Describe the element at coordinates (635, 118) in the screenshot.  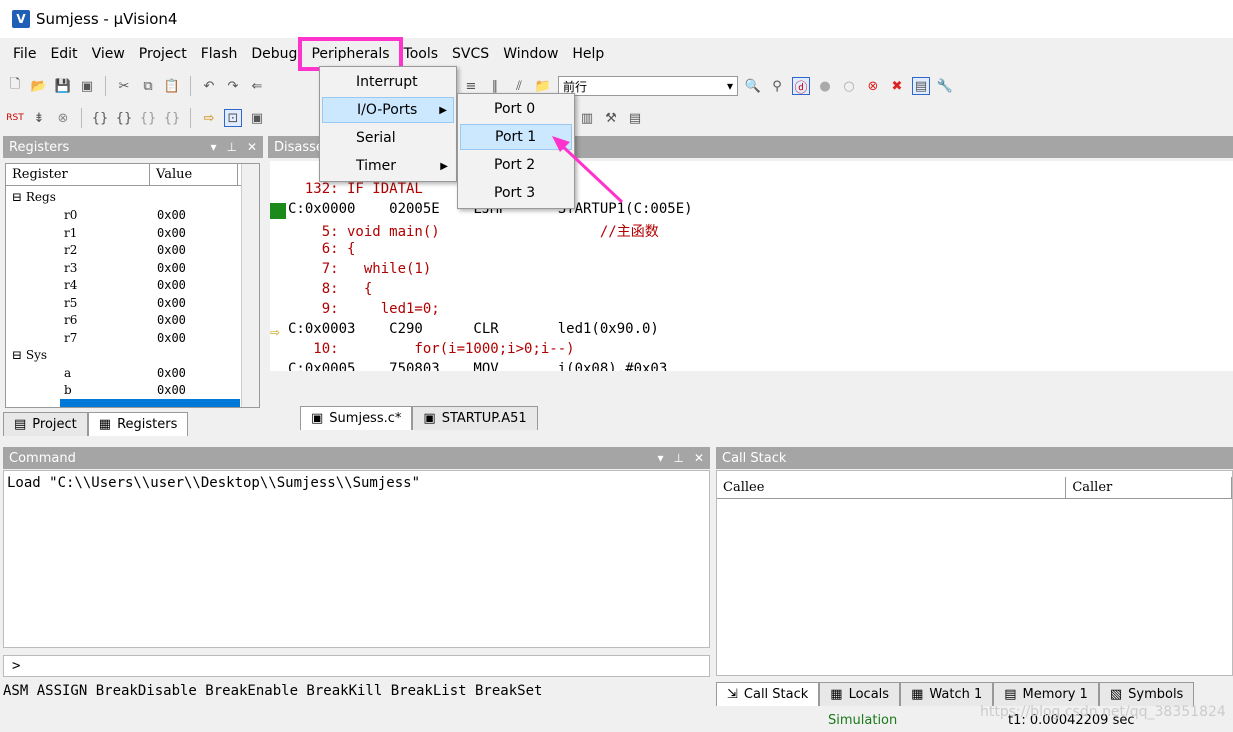
I see `windows-icon: ▤` at that location.